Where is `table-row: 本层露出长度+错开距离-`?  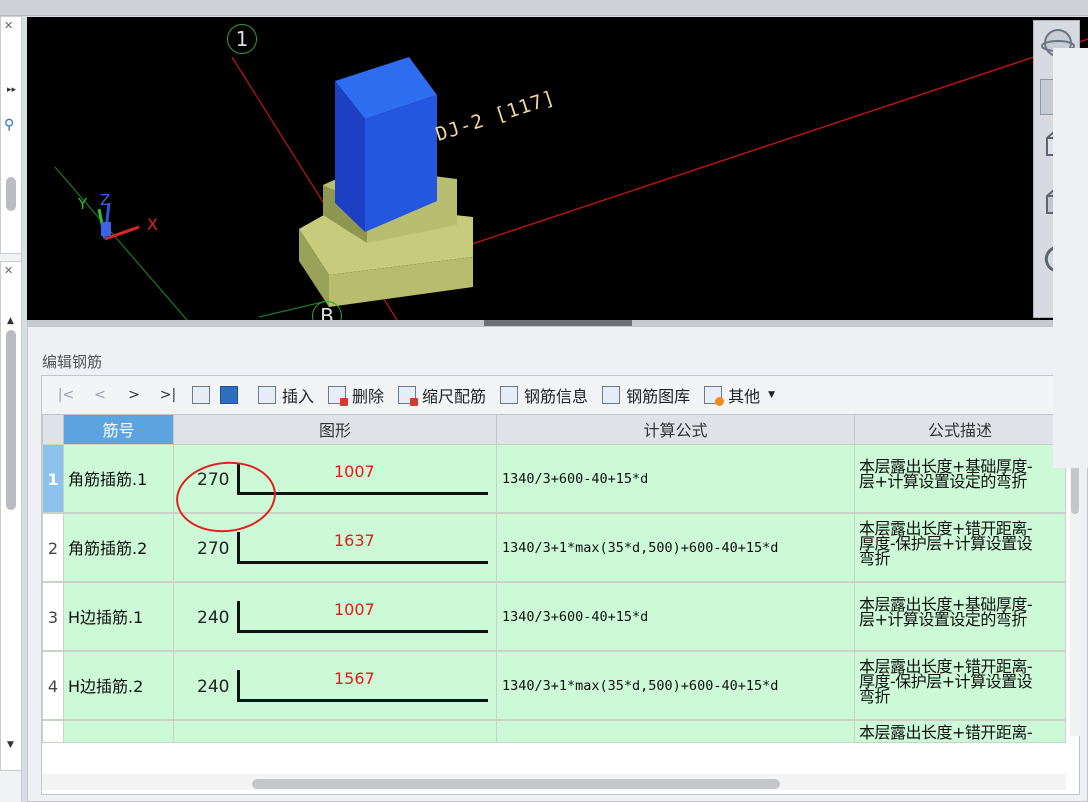 table-row: 本层露出长度+错开距离- is located at coordinates (554, 731).